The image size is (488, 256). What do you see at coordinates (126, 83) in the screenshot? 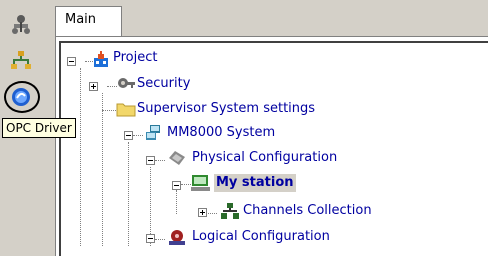
I see `security-icon` at bounding box center [126, 83].